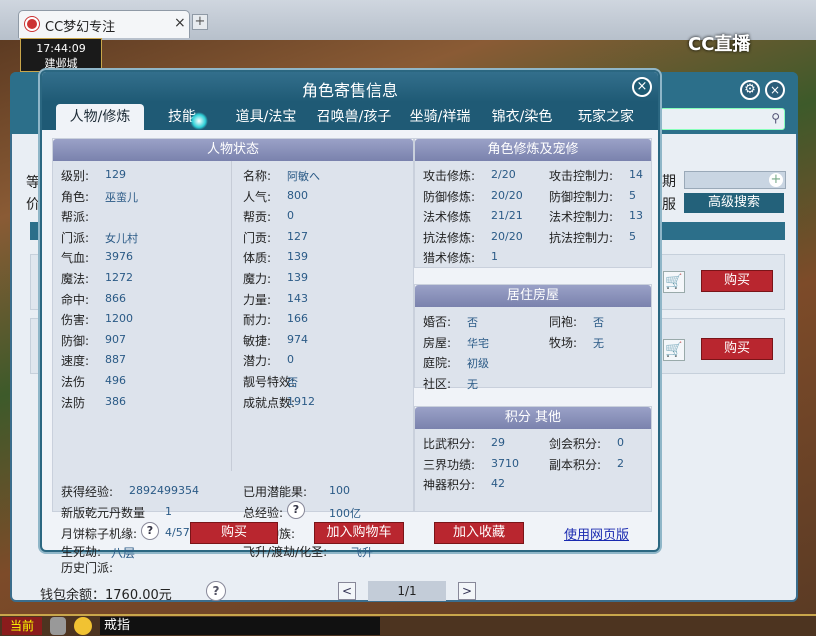 This screenshot has width=816, height=636. I want to click on next-page-button: >, so click(467, 591).